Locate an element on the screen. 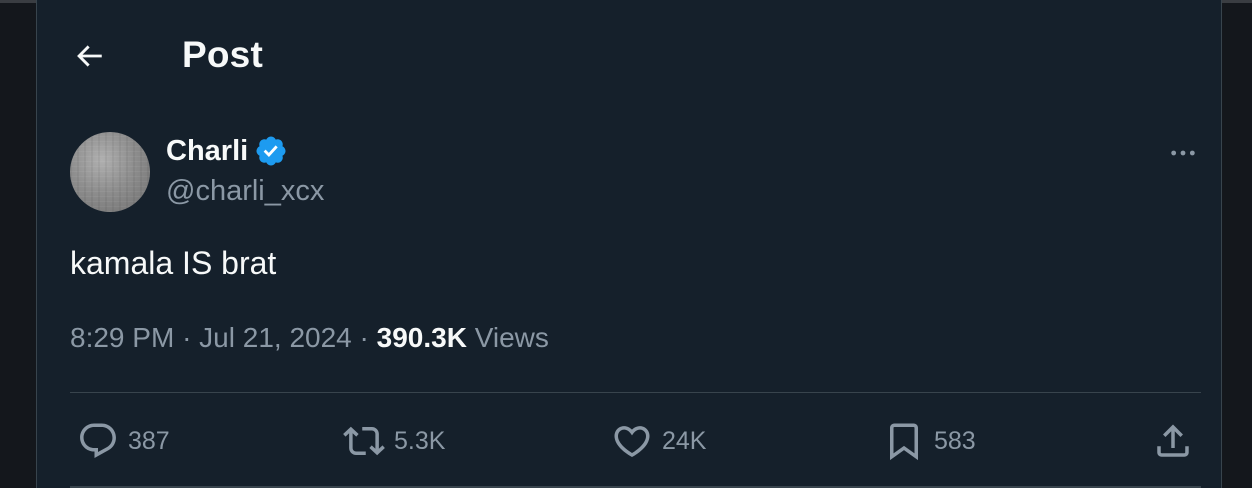  reply-button: 387 is located at coordinates (123, 441).